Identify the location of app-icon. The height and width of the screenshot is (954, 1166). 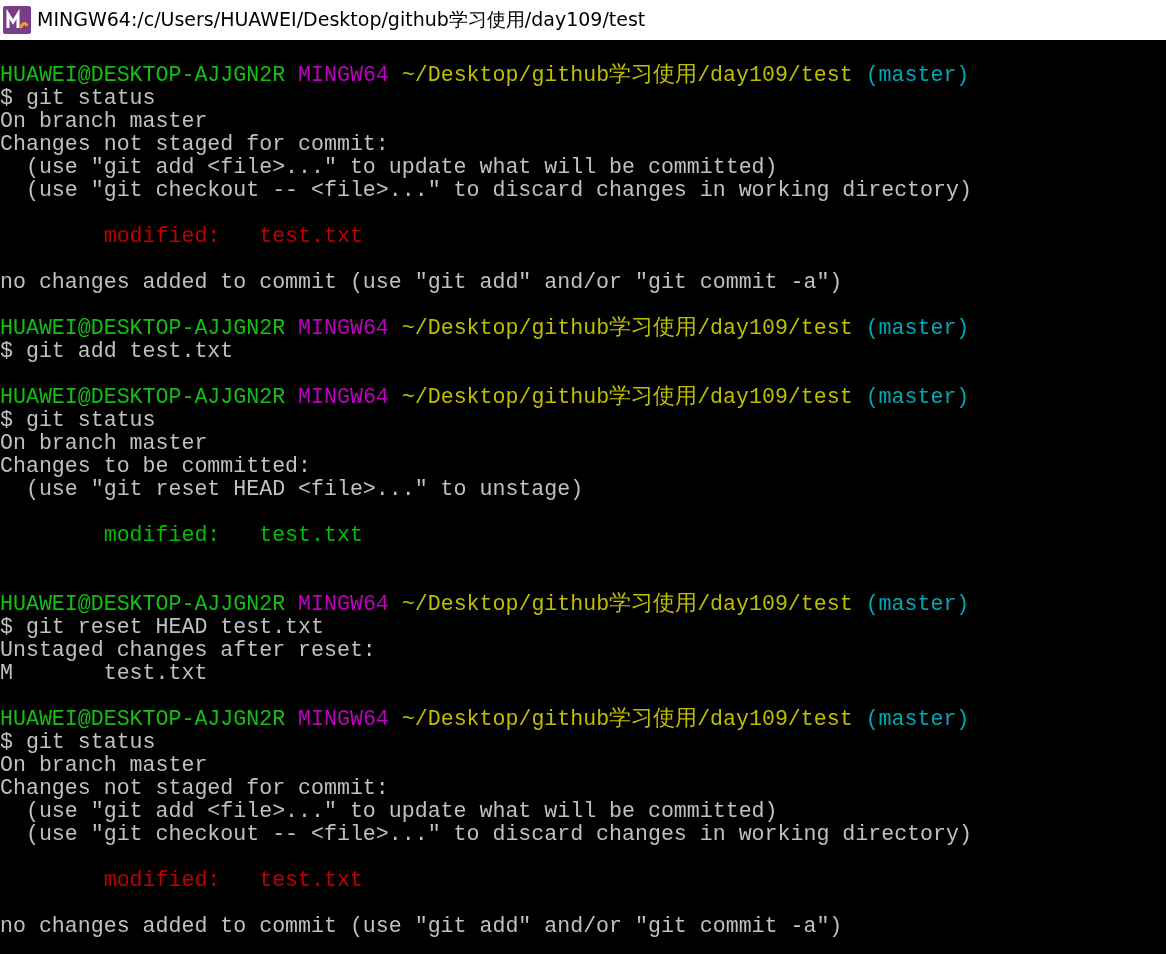
(17, 20).